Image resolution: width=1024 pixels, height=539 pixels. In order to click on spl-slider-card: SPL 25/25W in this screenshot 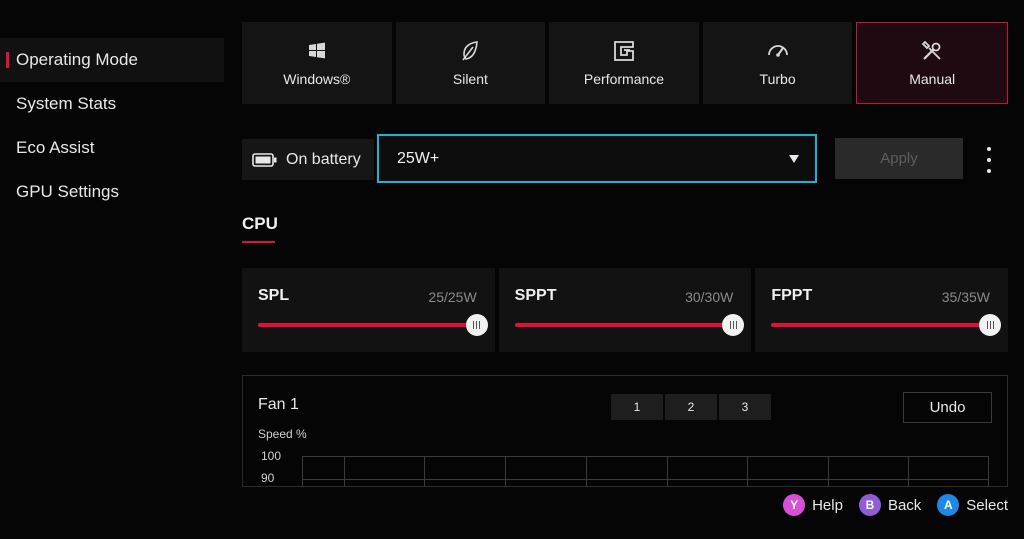, I will do `click(368, 310)`.